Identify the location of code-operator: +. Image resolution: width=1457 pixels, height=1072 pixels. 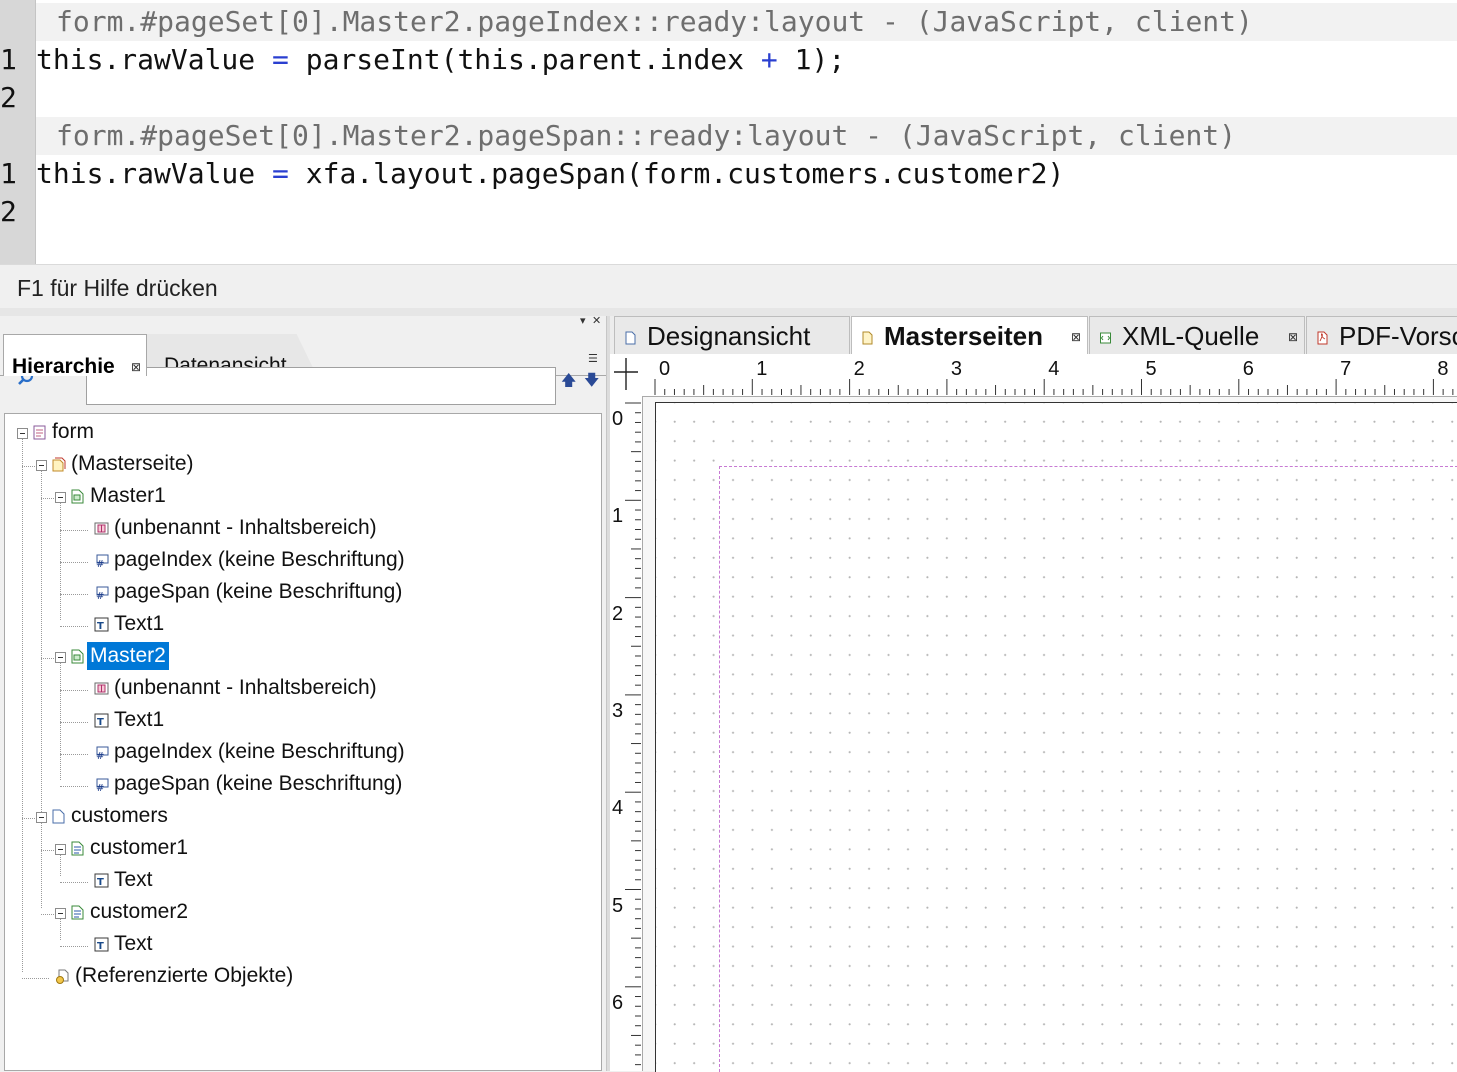
(769, 59).